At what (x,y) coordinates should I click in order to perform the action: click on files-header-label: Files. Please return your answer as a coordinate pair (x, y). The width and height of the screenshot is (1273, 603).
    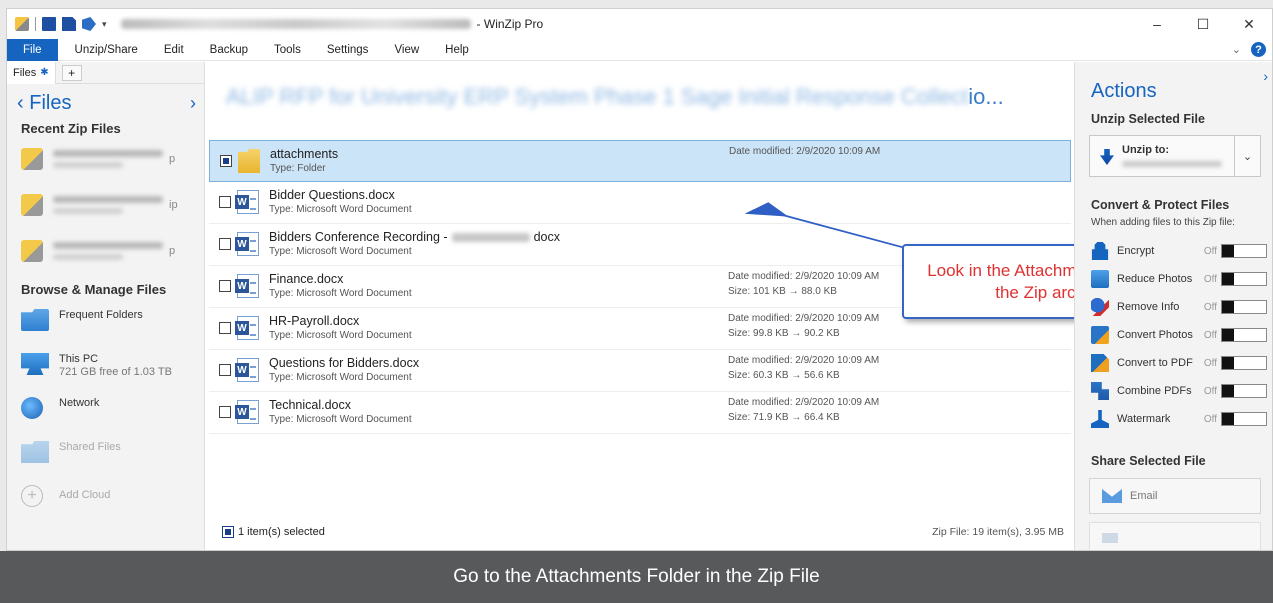
    Looking at the image, I should click on (50, 103).